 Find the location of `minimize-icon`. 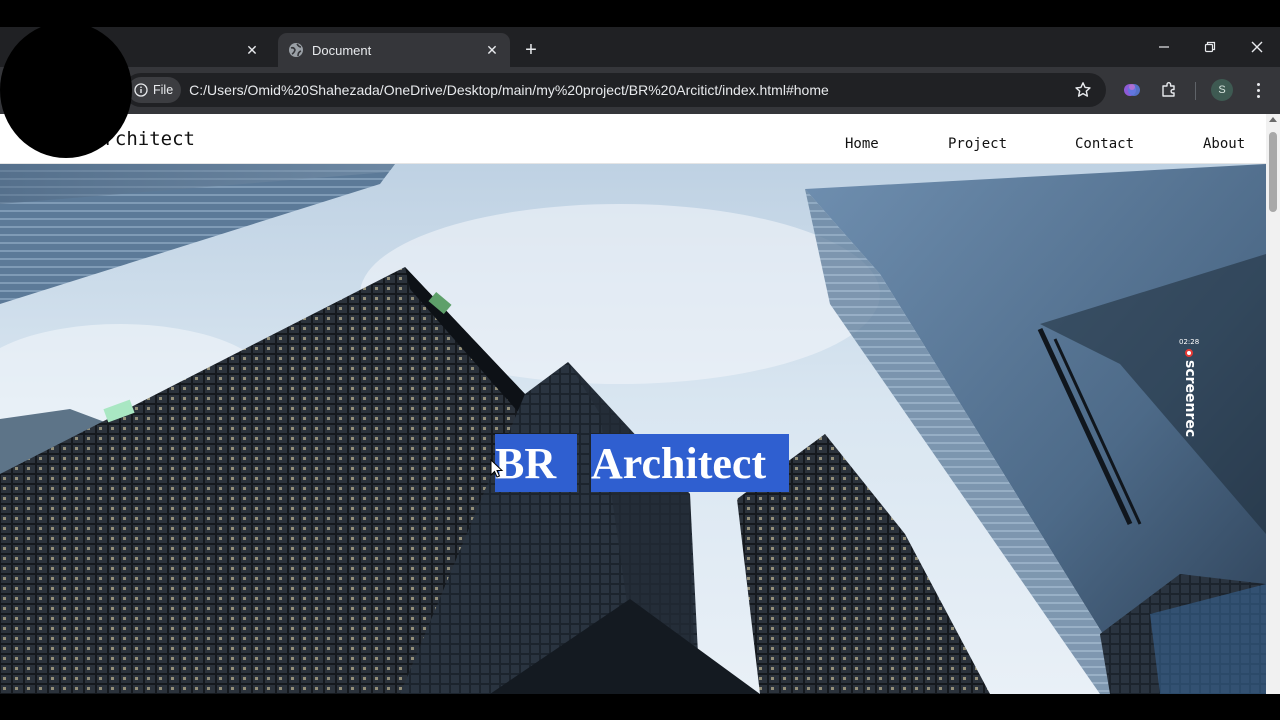

minimize-icon is located at coordinates (1164, 47).